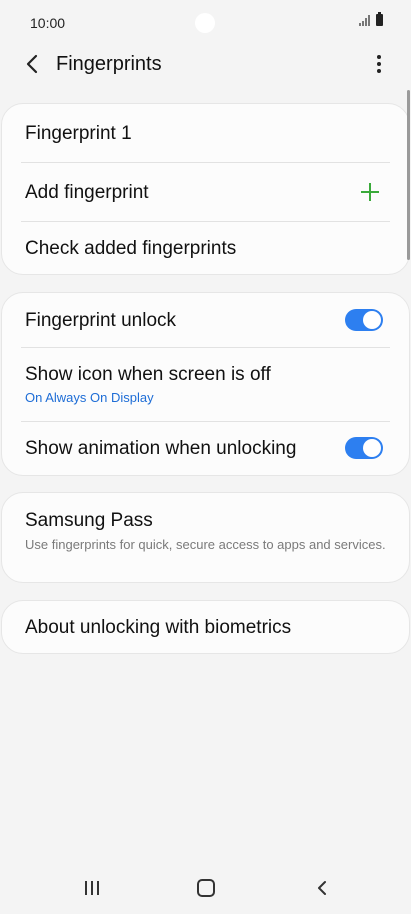 This screenshot has width=411, height=914. I want to click on home-icon, so click(206, 888).